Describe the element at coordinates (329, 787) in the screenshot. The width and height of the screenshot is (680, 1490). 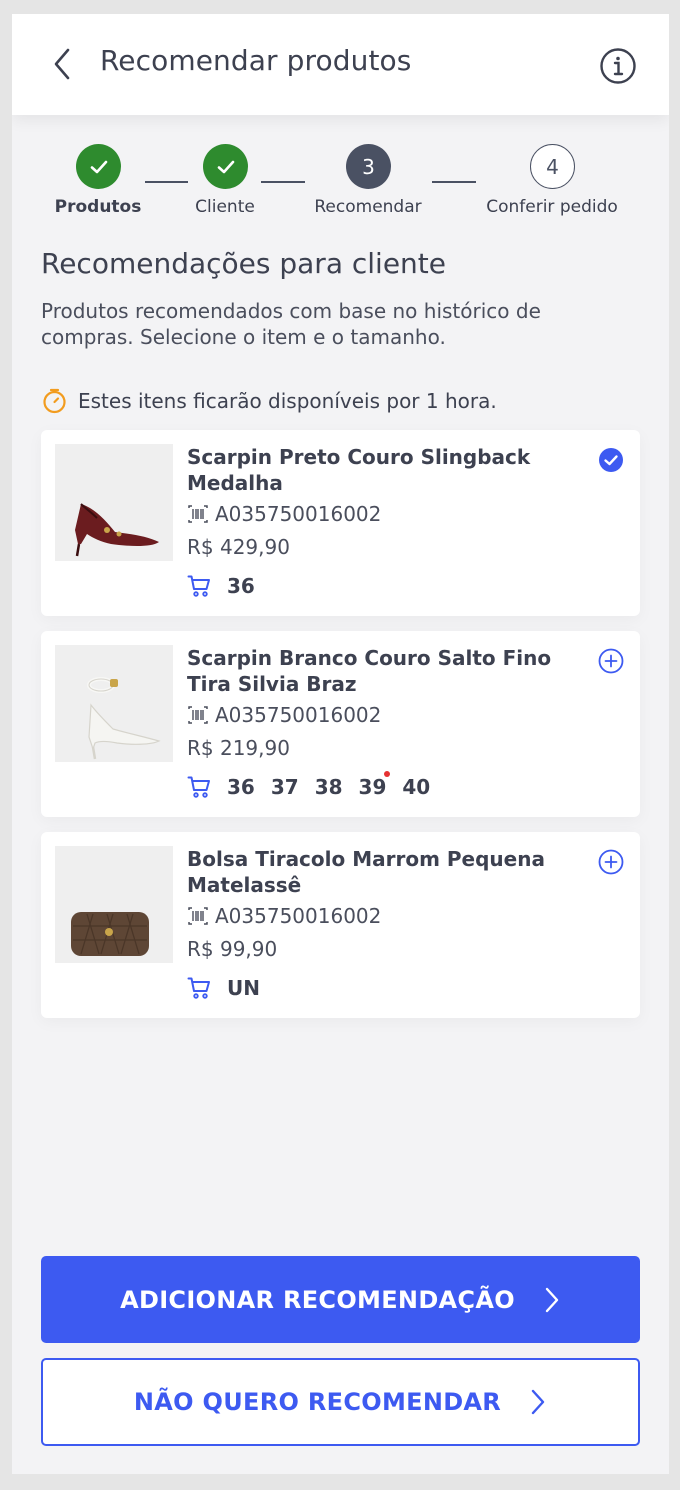
I see `size-option: 38` at that location.